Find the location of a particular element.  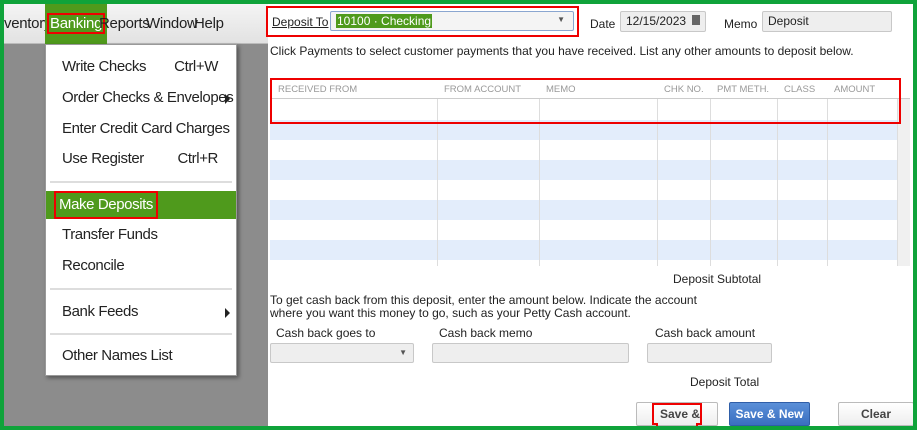

deposit-total-label: Deposit Total is located at coordinates (725, 382).